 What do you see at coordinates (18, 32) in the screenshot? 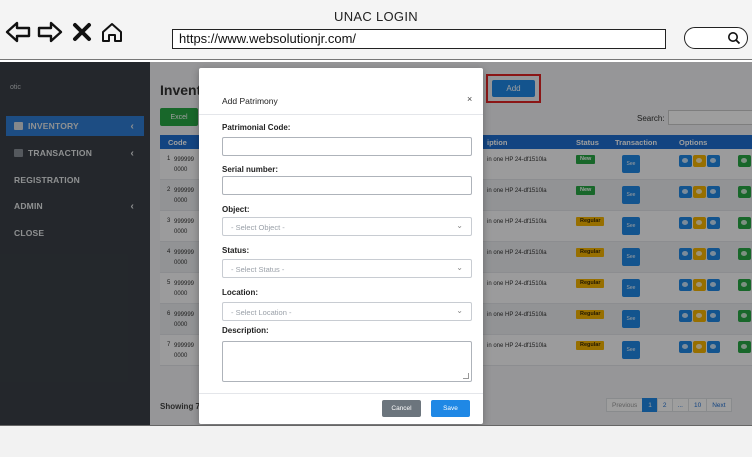
I see `back-arrow-icon` at bounding box center [18, 32].